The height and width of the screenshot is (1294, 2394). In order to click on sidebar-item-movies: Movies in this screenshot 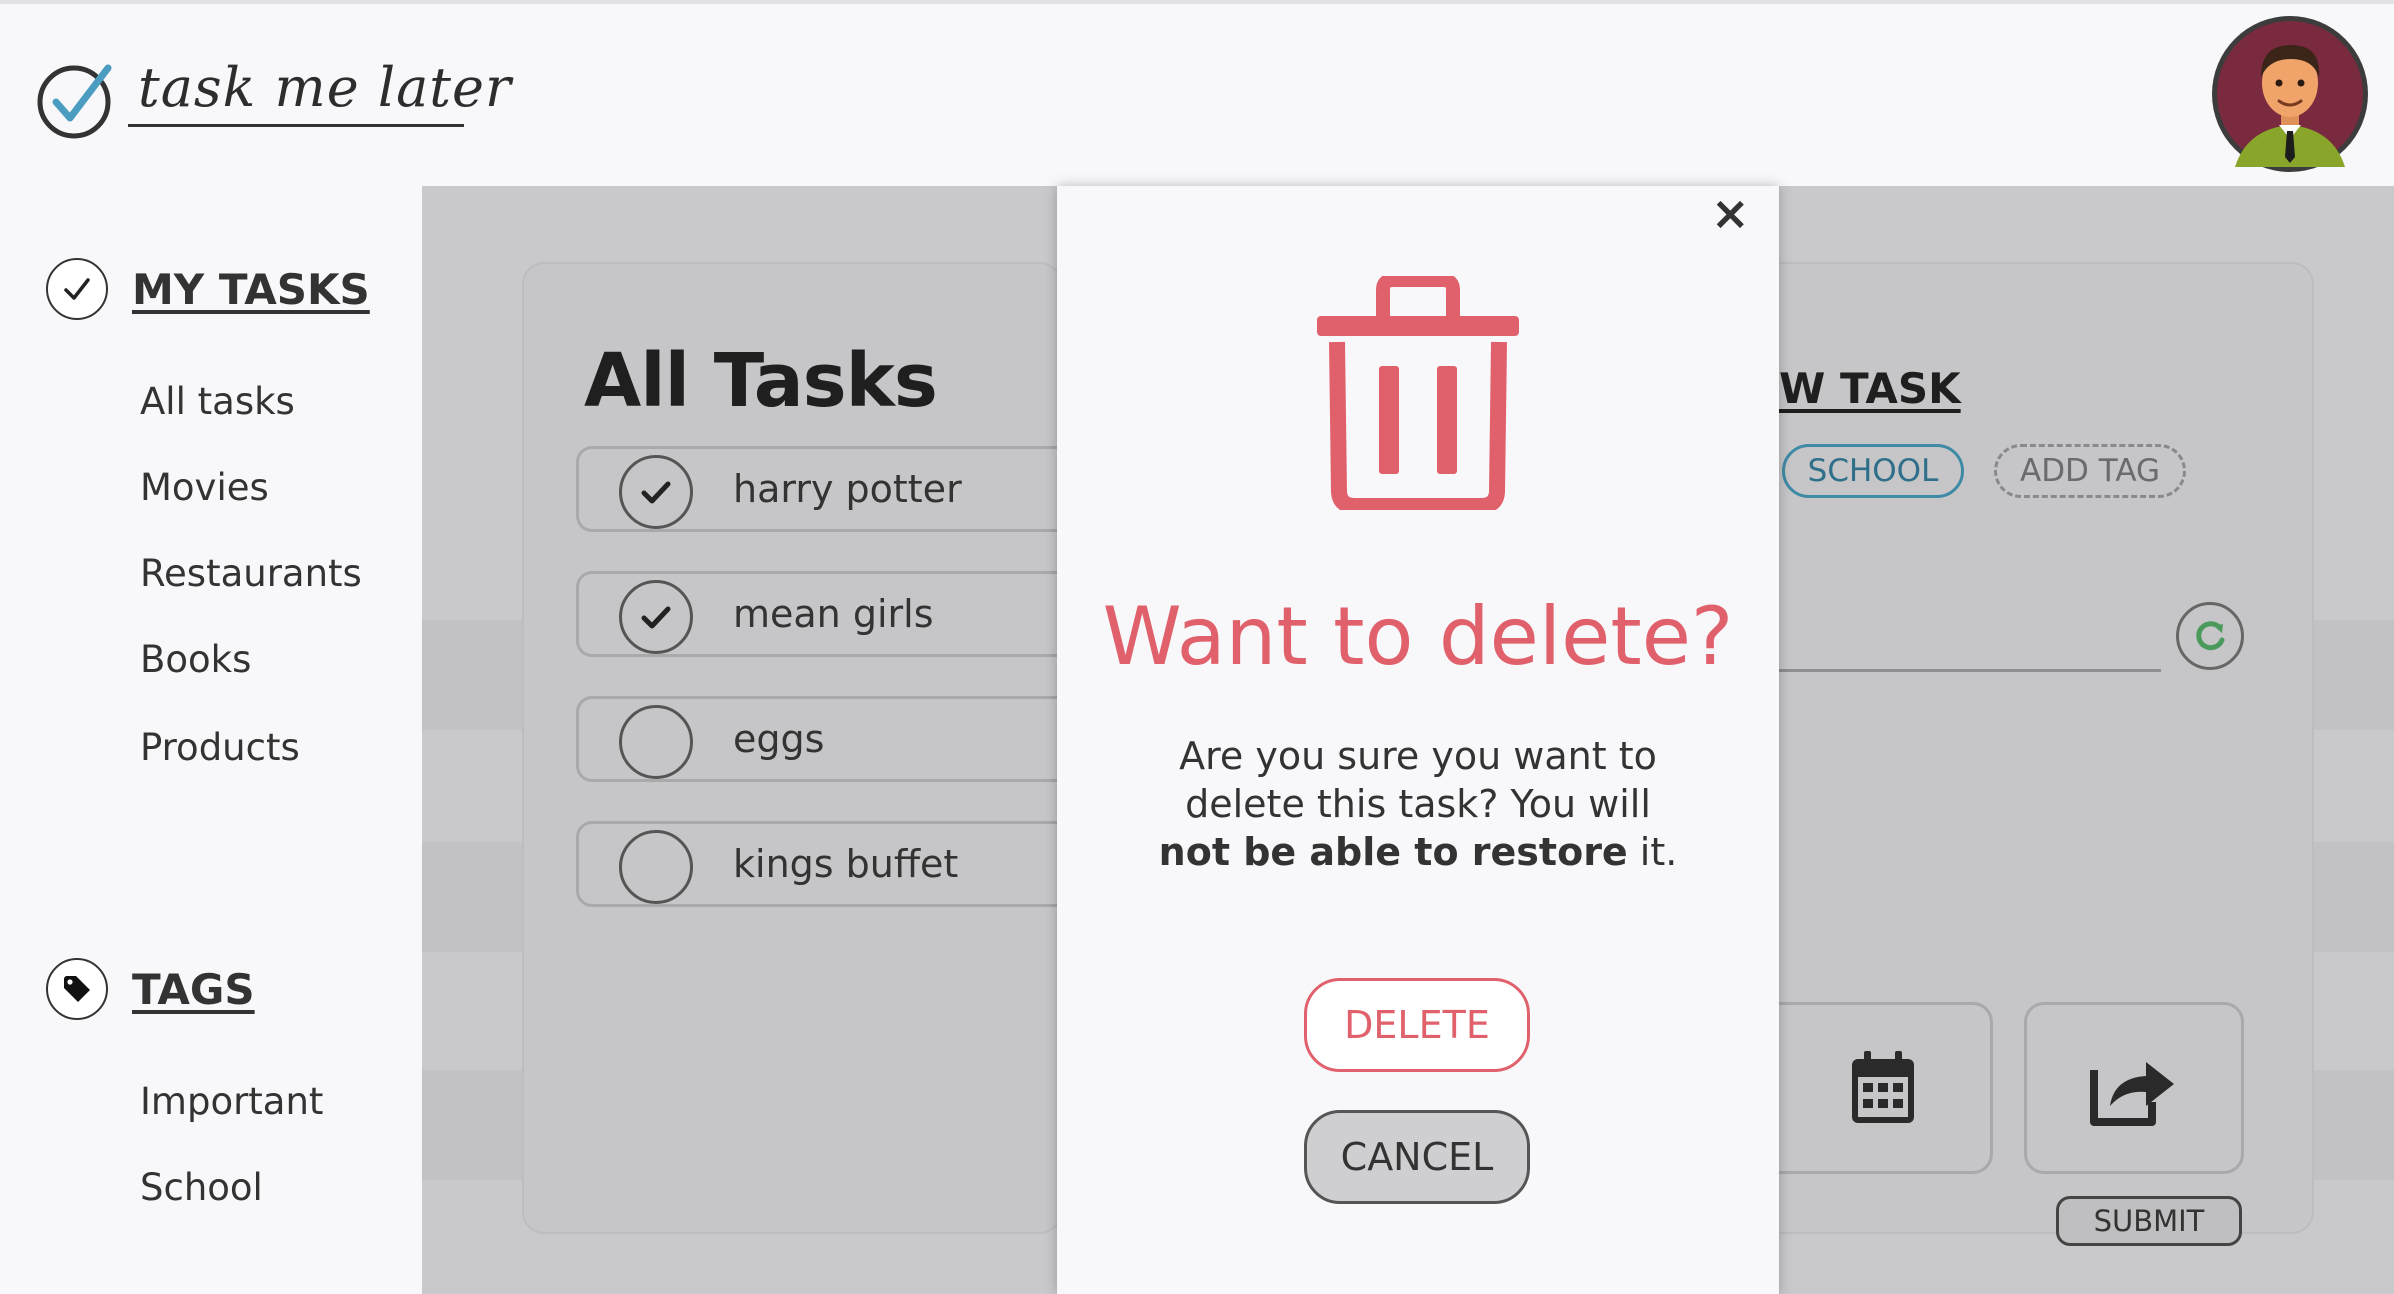, I will do `click(204, 487)`.